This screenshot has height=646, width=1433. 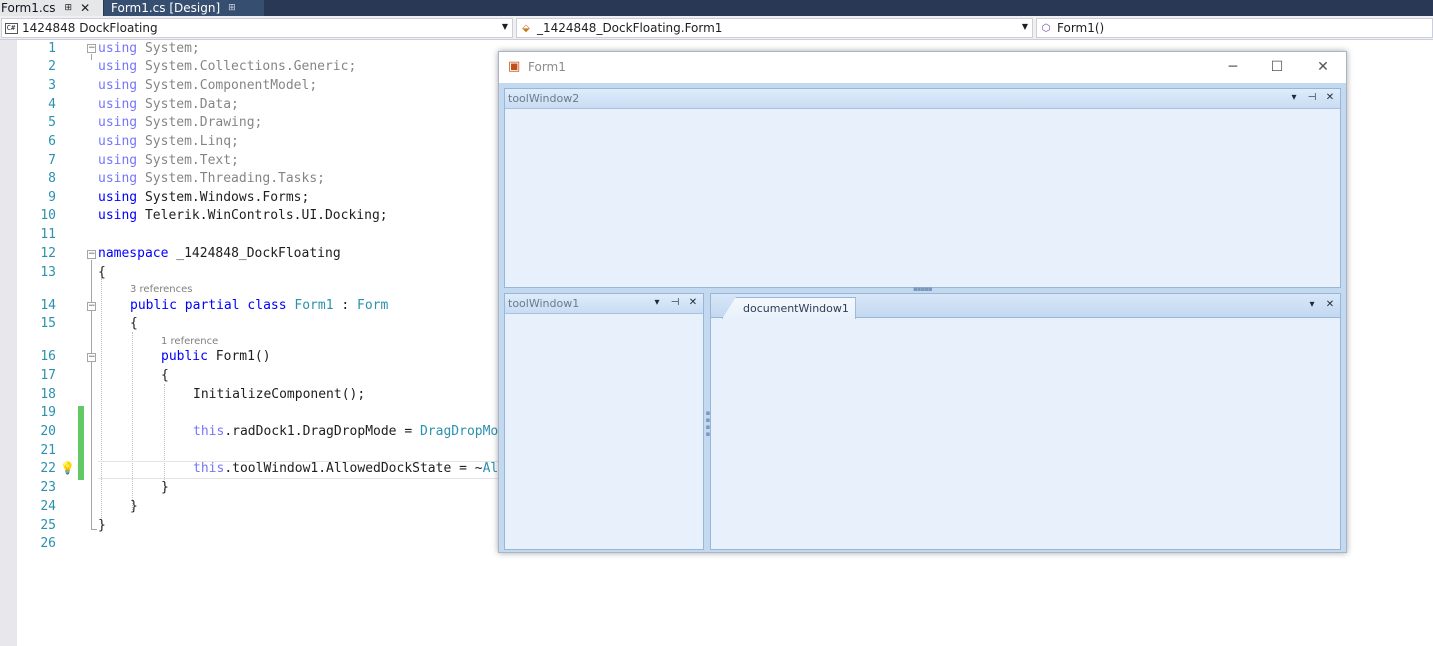 What do you see at coordinates (166, 8) in the screenshot?
I see `tab-label: Form1.cs [Design]` at bounding box center [166, 8].